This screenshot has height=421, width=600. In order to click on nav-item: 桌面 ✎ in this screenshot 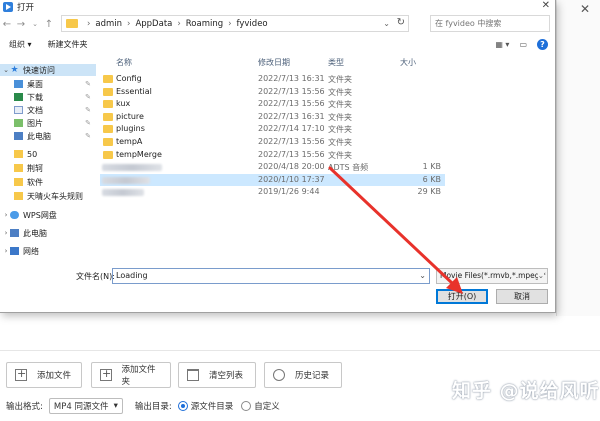, I will do `click(48, 84)`.